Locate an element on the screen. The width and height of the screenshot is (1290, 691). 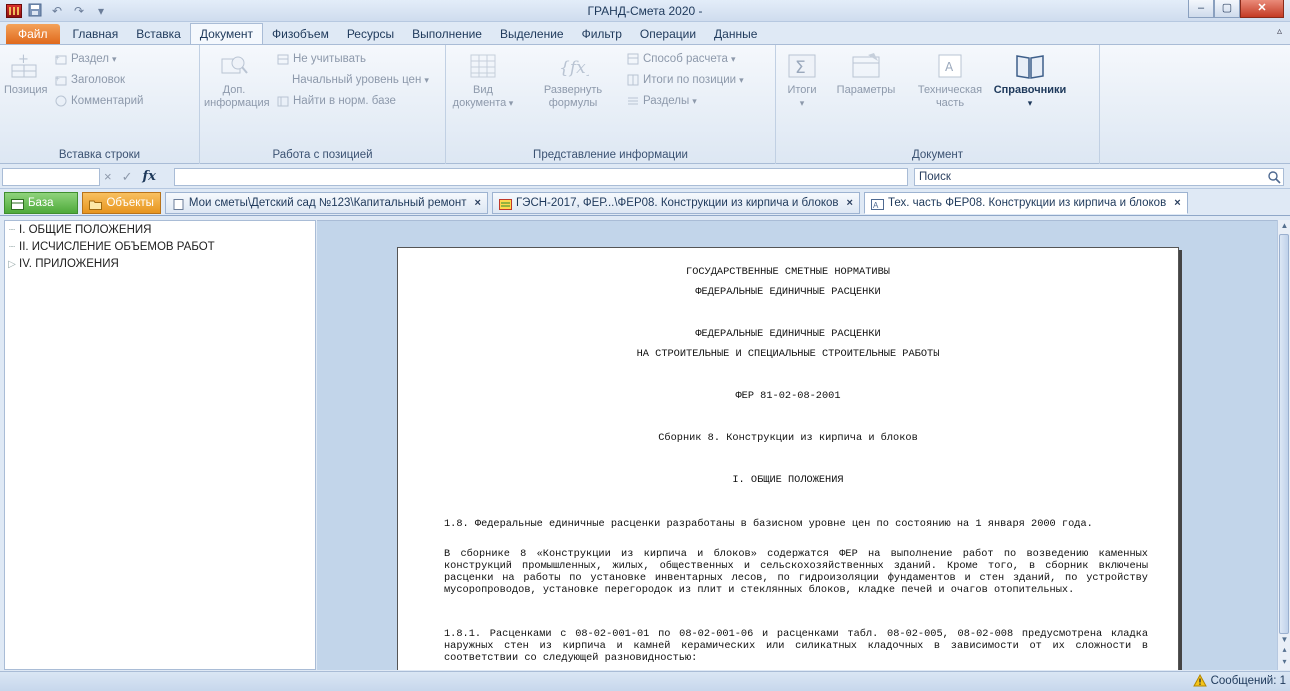
formula-input is located at coordinates (541, 177).